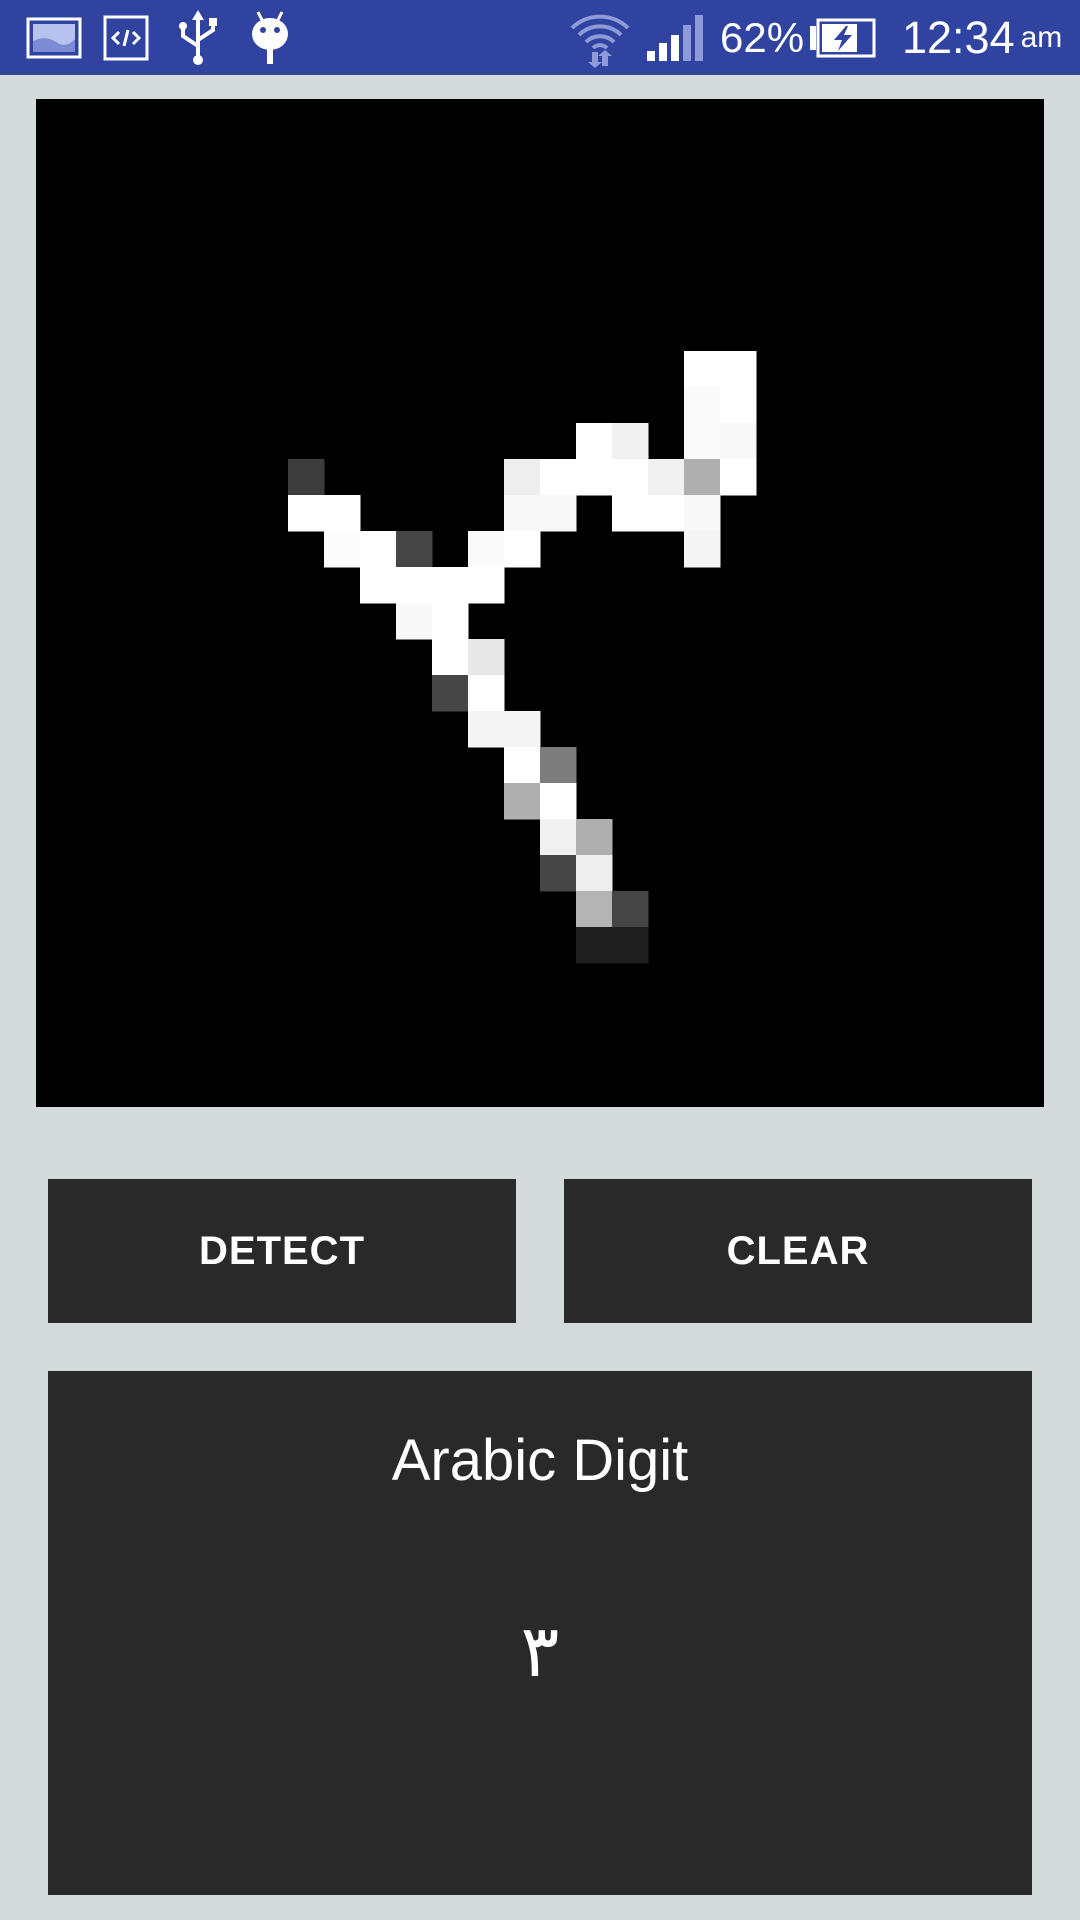  Describe the element at coordinates (126, 37) in the screenshot. I see `code-icon` at that location.